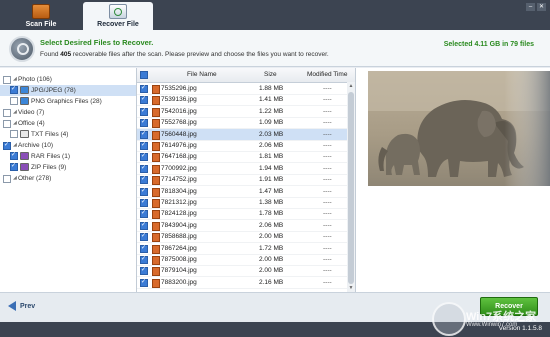 Image resolution: width=550 pixels, height=337 pixels. What do you see at coordinates (242, 226) in the screenshot?
I see `table-row: 7843904.jpg 2.06 MB ----` at bounding box center [242, 226].